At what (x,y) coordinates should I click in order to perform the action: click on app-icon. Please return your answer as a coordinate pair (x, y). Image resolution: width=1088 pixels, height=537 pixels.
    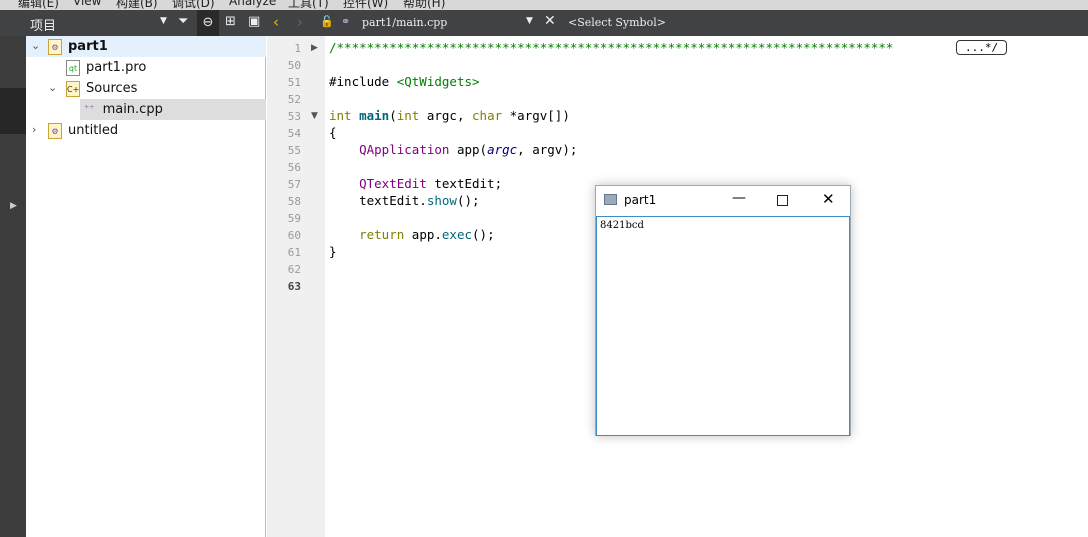
    Looking at the image, I should click on (610, 199).